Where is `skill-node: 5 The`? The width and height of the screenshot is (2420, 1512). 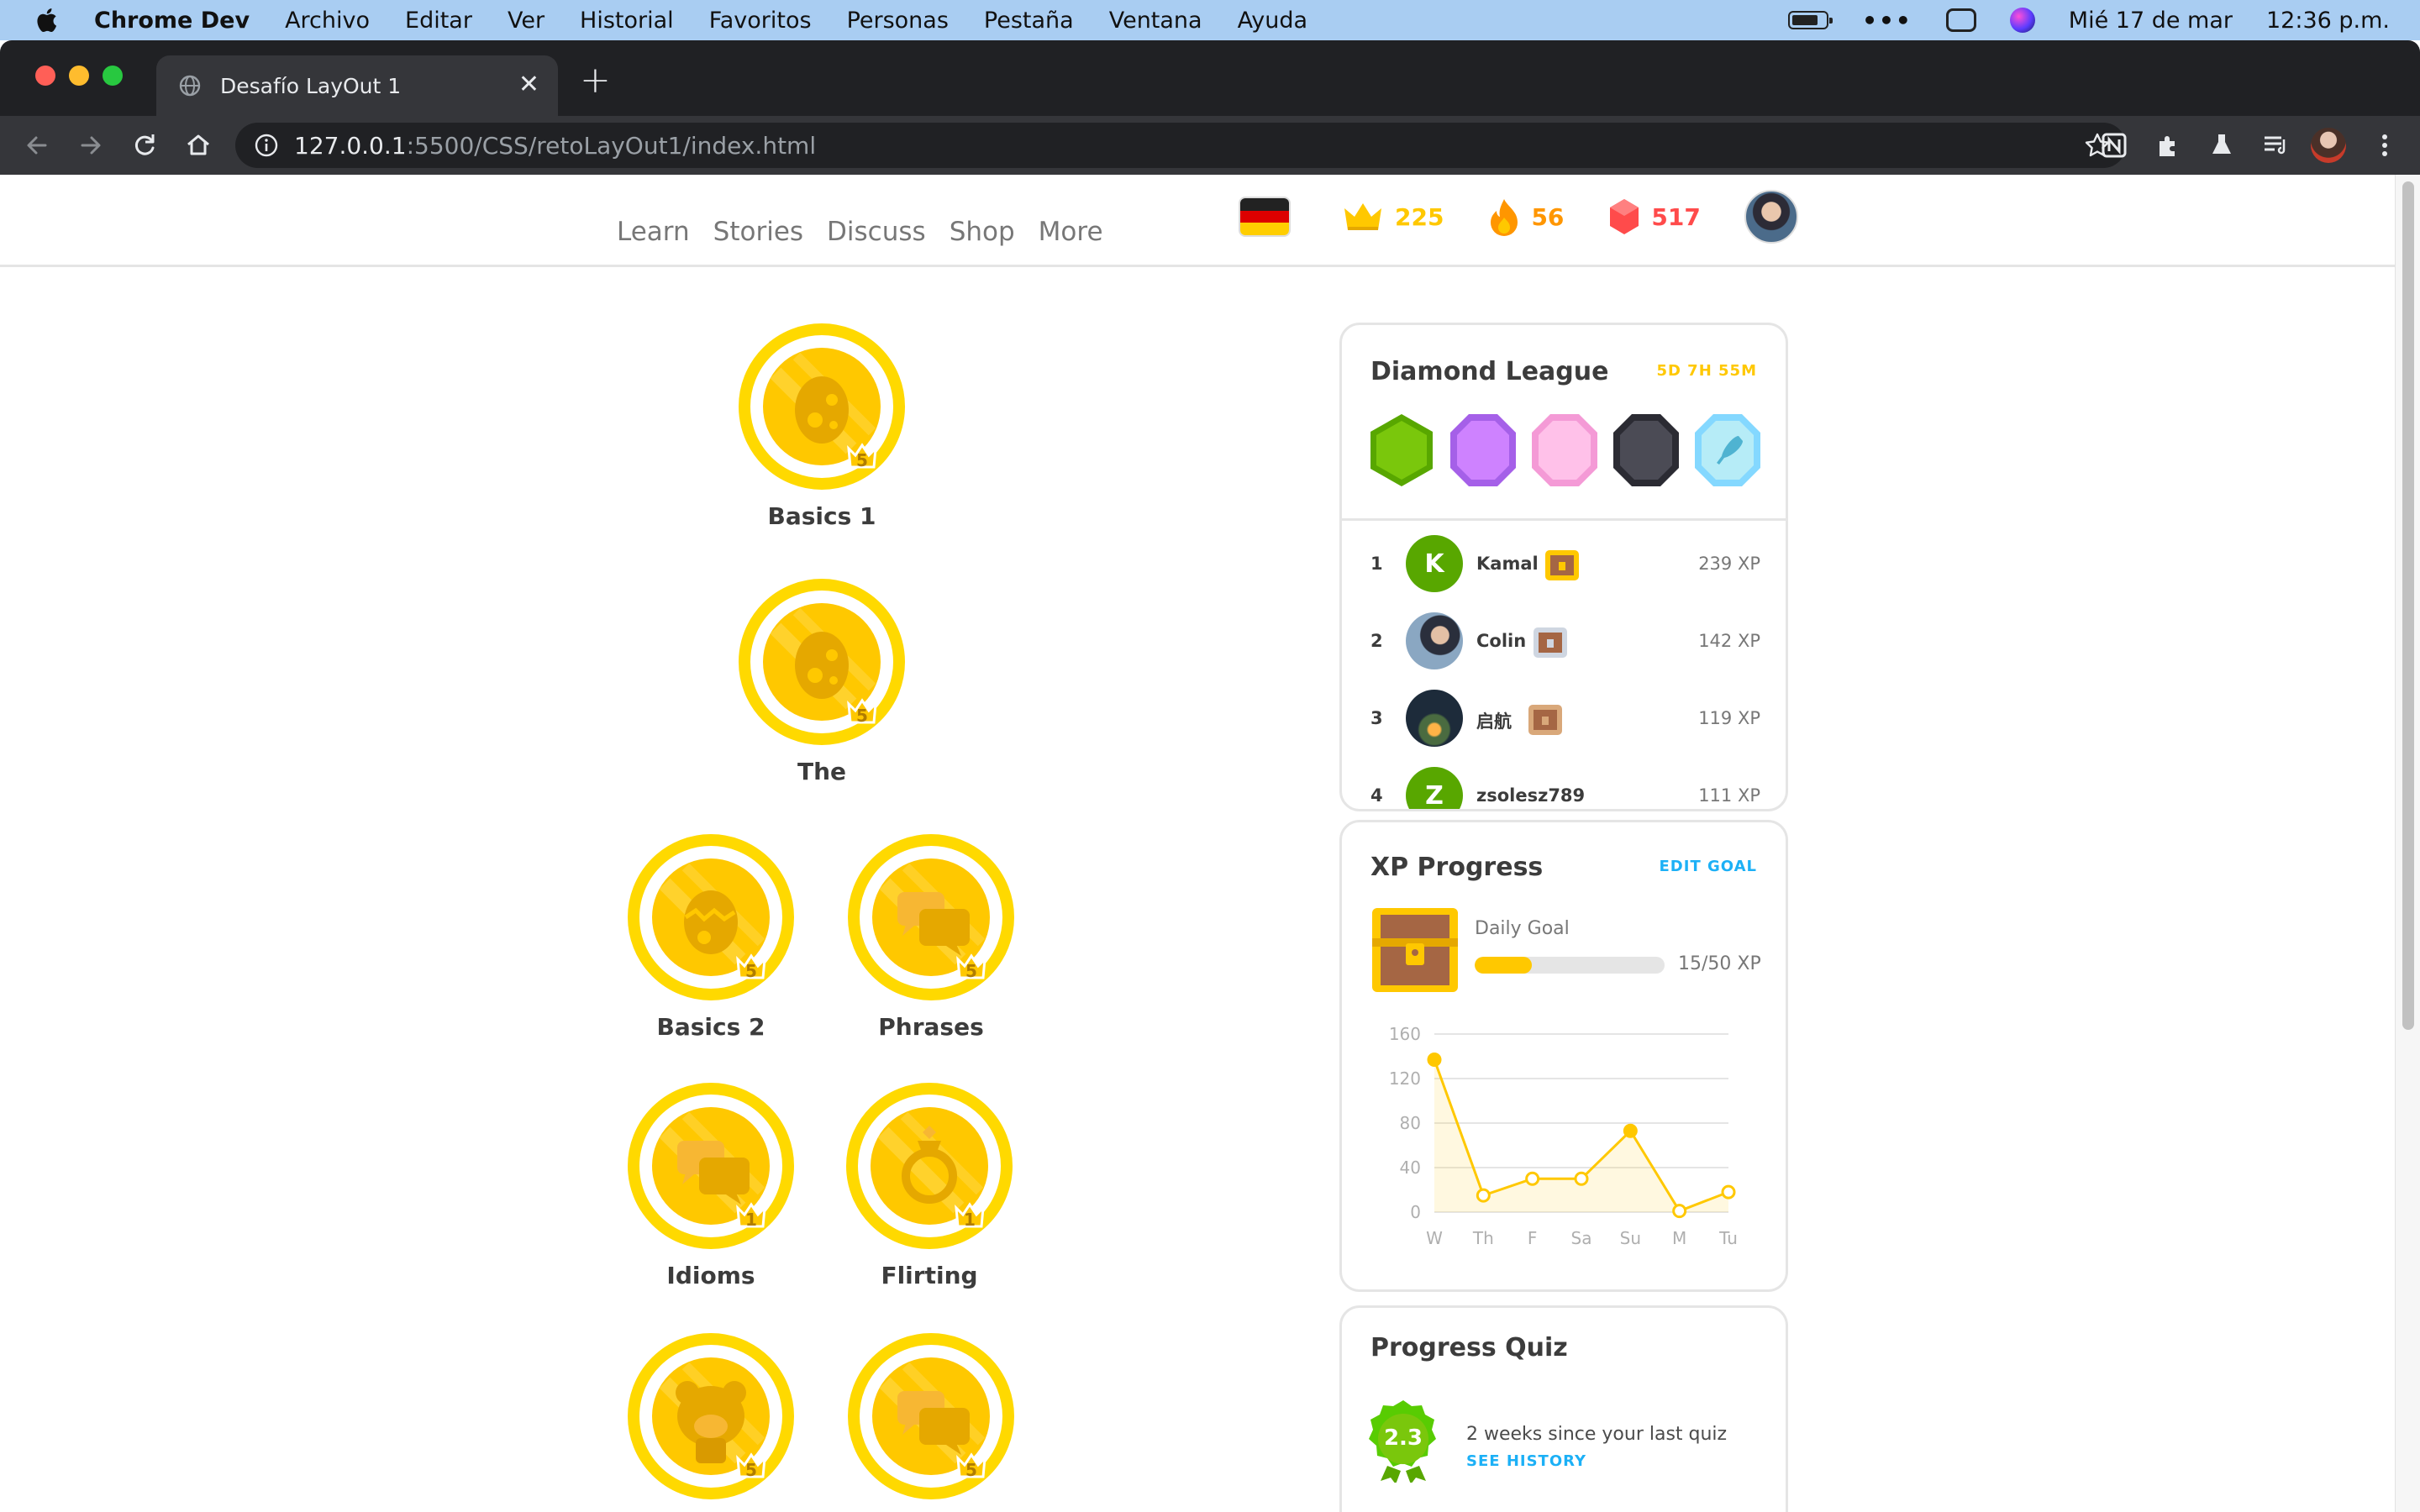
skill-node: 5 The is located at coordinates (822, 681).